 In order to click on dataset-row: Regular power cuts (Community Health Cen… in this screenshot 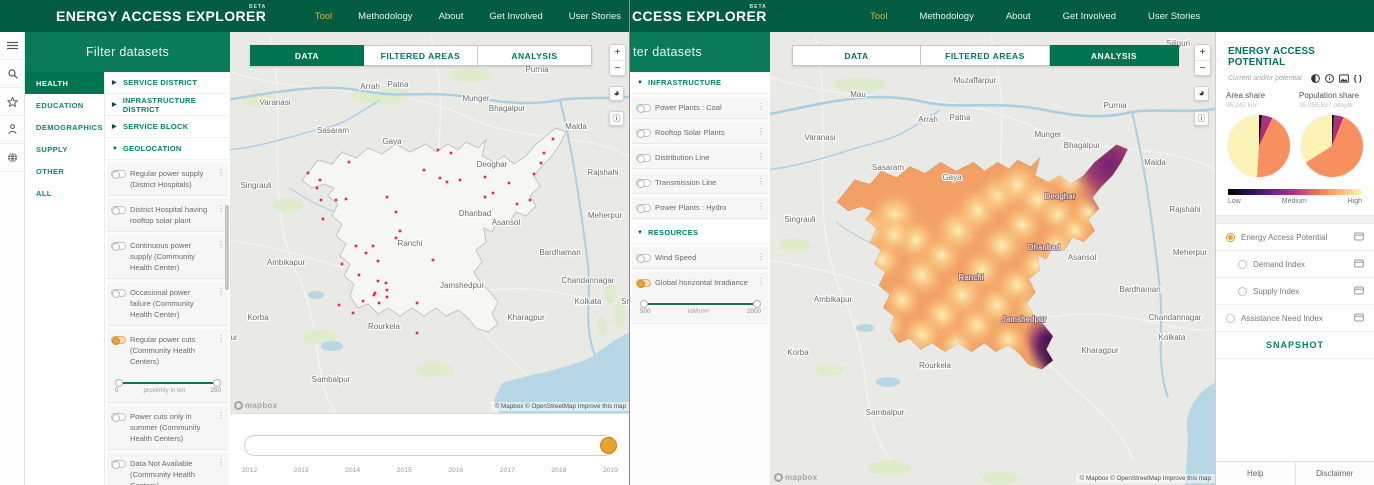, I will do `click(167, 366)`.